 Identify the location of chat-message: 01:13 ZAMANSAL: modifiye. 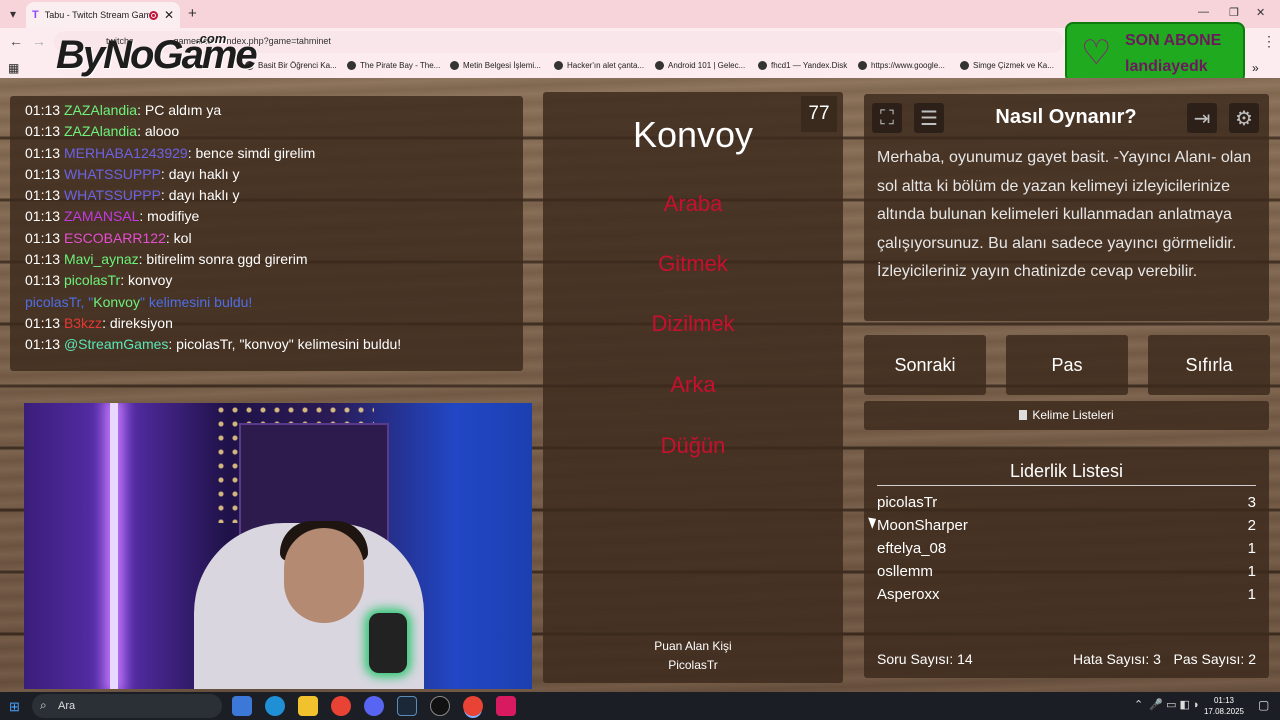
(274, 216).